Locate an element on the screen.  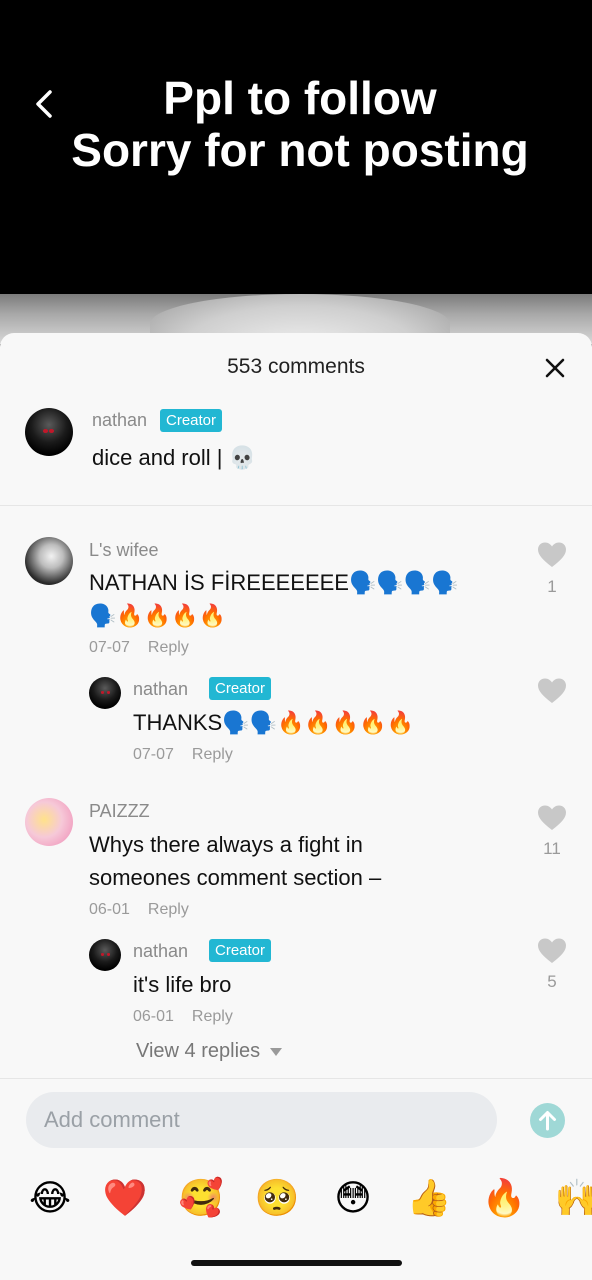
emoji-heart: ❤️ is located at coordinates (125, 1198).